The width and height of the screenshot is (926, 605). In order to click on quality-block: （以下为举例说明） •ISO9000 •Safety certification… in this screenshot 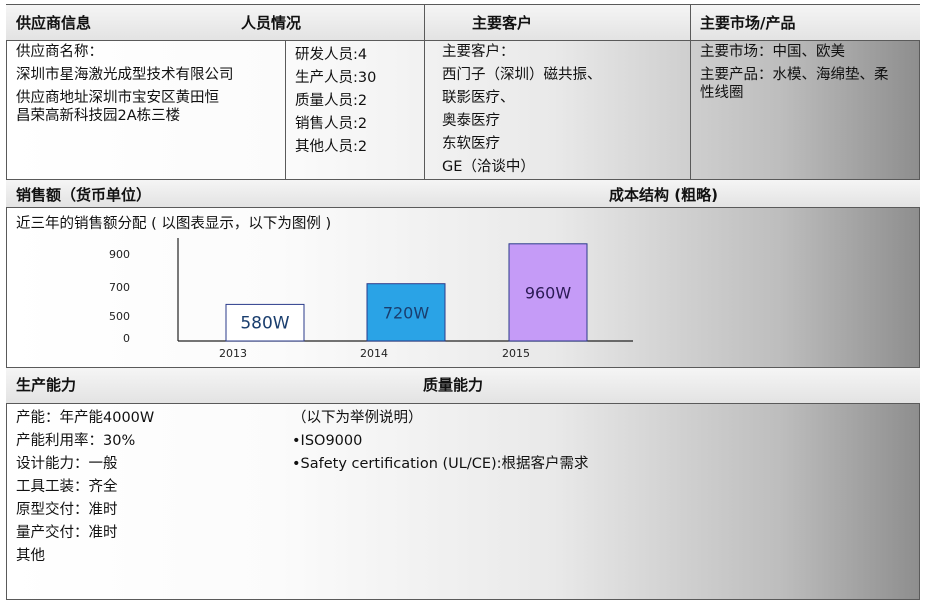, I will do `click(440, 441)`.